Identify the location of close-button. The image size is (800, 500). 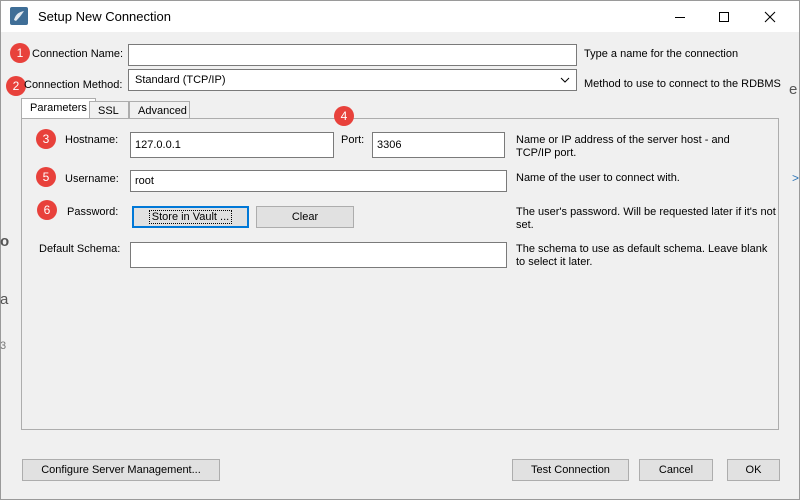
(770, 16).